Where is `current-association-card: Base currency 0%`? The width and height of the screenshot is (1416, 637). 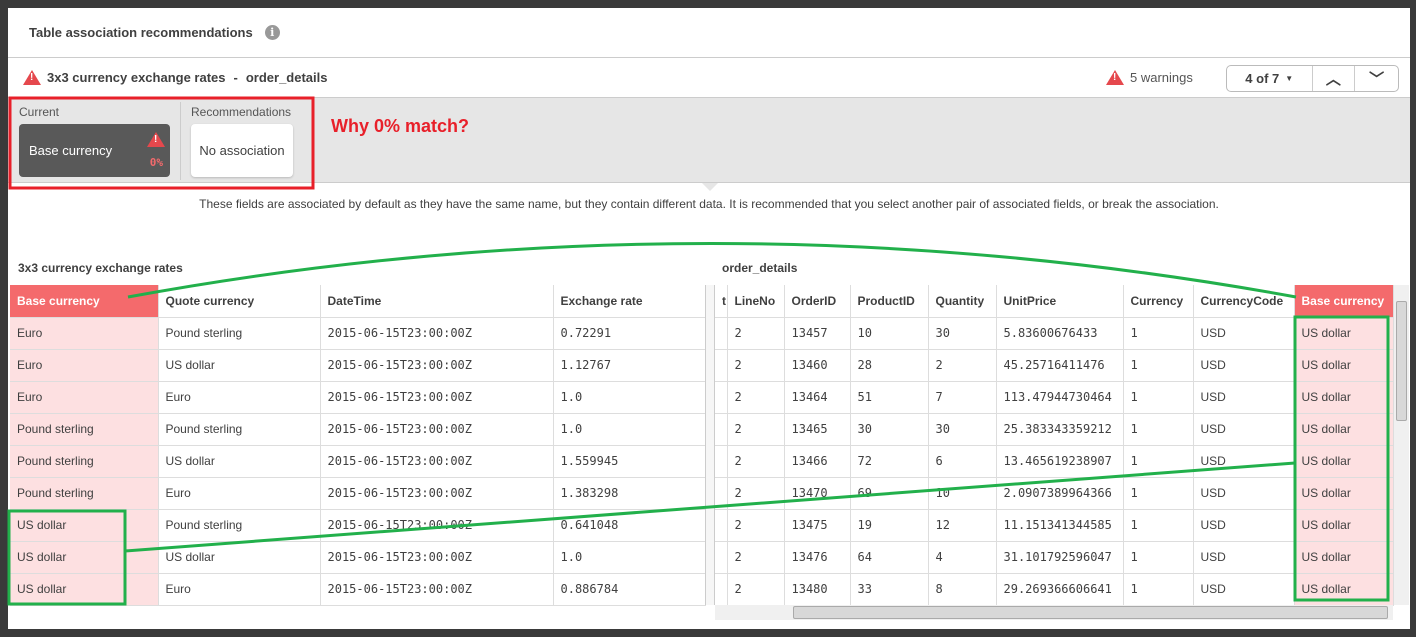
current-association-card: Base currency 0% is located at coordinates (94, 150).